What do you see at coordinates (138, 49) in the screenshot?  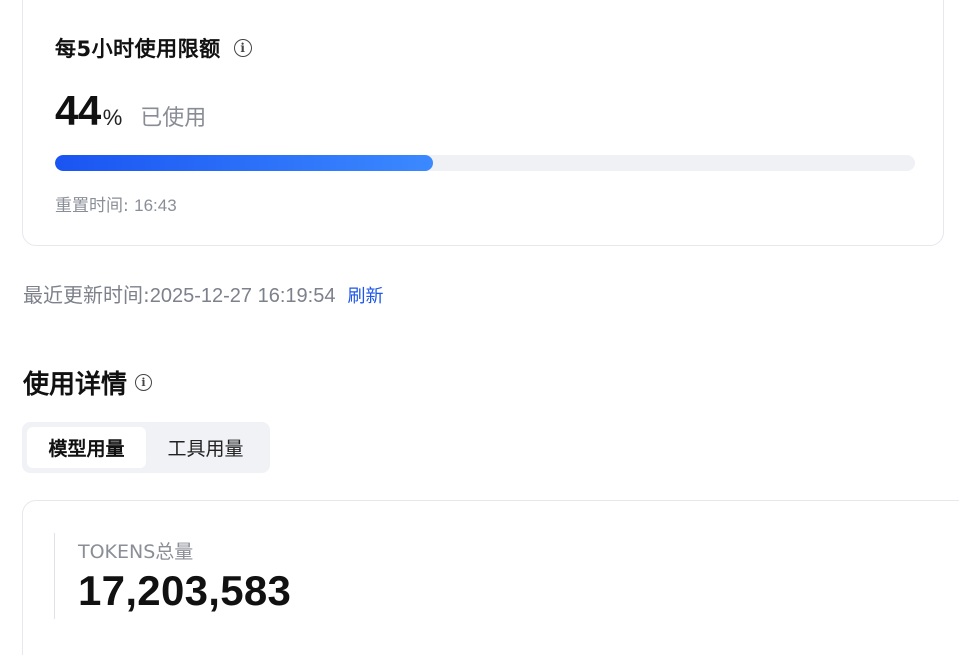 I see `quota-title: 每5小时使用限额` at bounding box center [138, 49].